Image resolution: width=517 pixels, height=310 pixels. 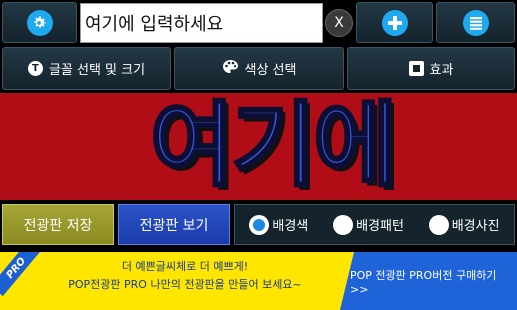 I want to click on menu-button, so click(x=475, y=22).